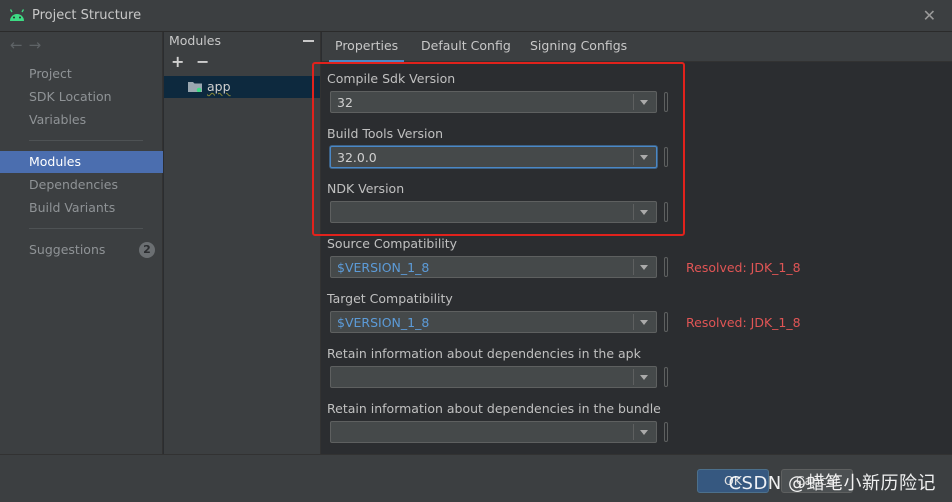  Describe the element at coordinates (476, 478) in the screenshot. I see `dialog-footer: OK Cancel CSDN @蜡笔小新历险记` at that location.